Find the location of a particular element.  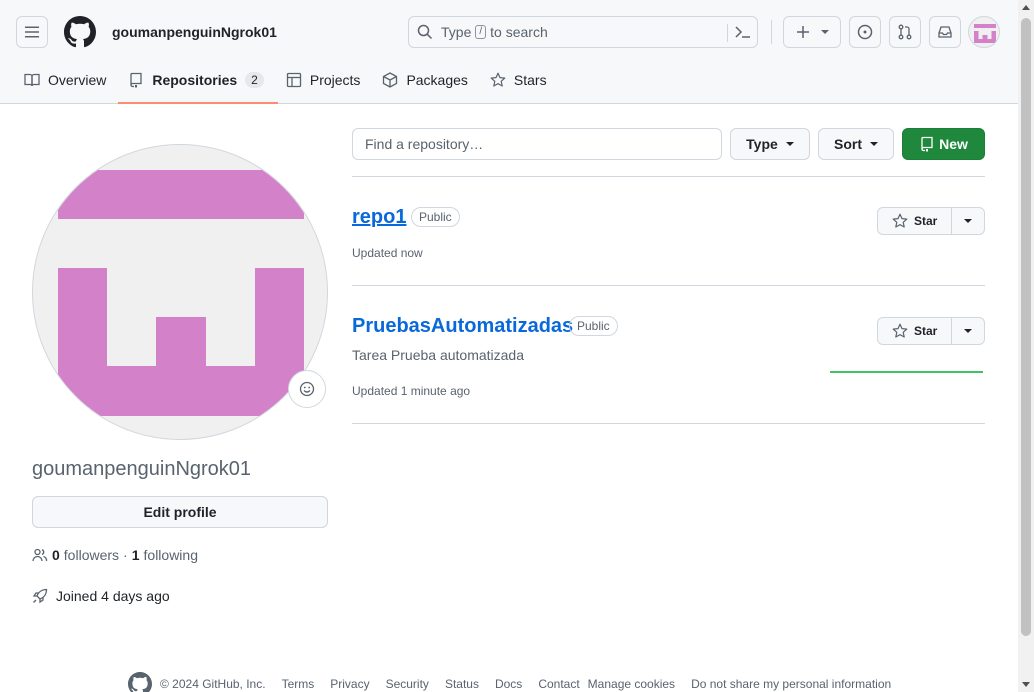

scroll-down-arrow-icon is located at coordinates (1026, 684).